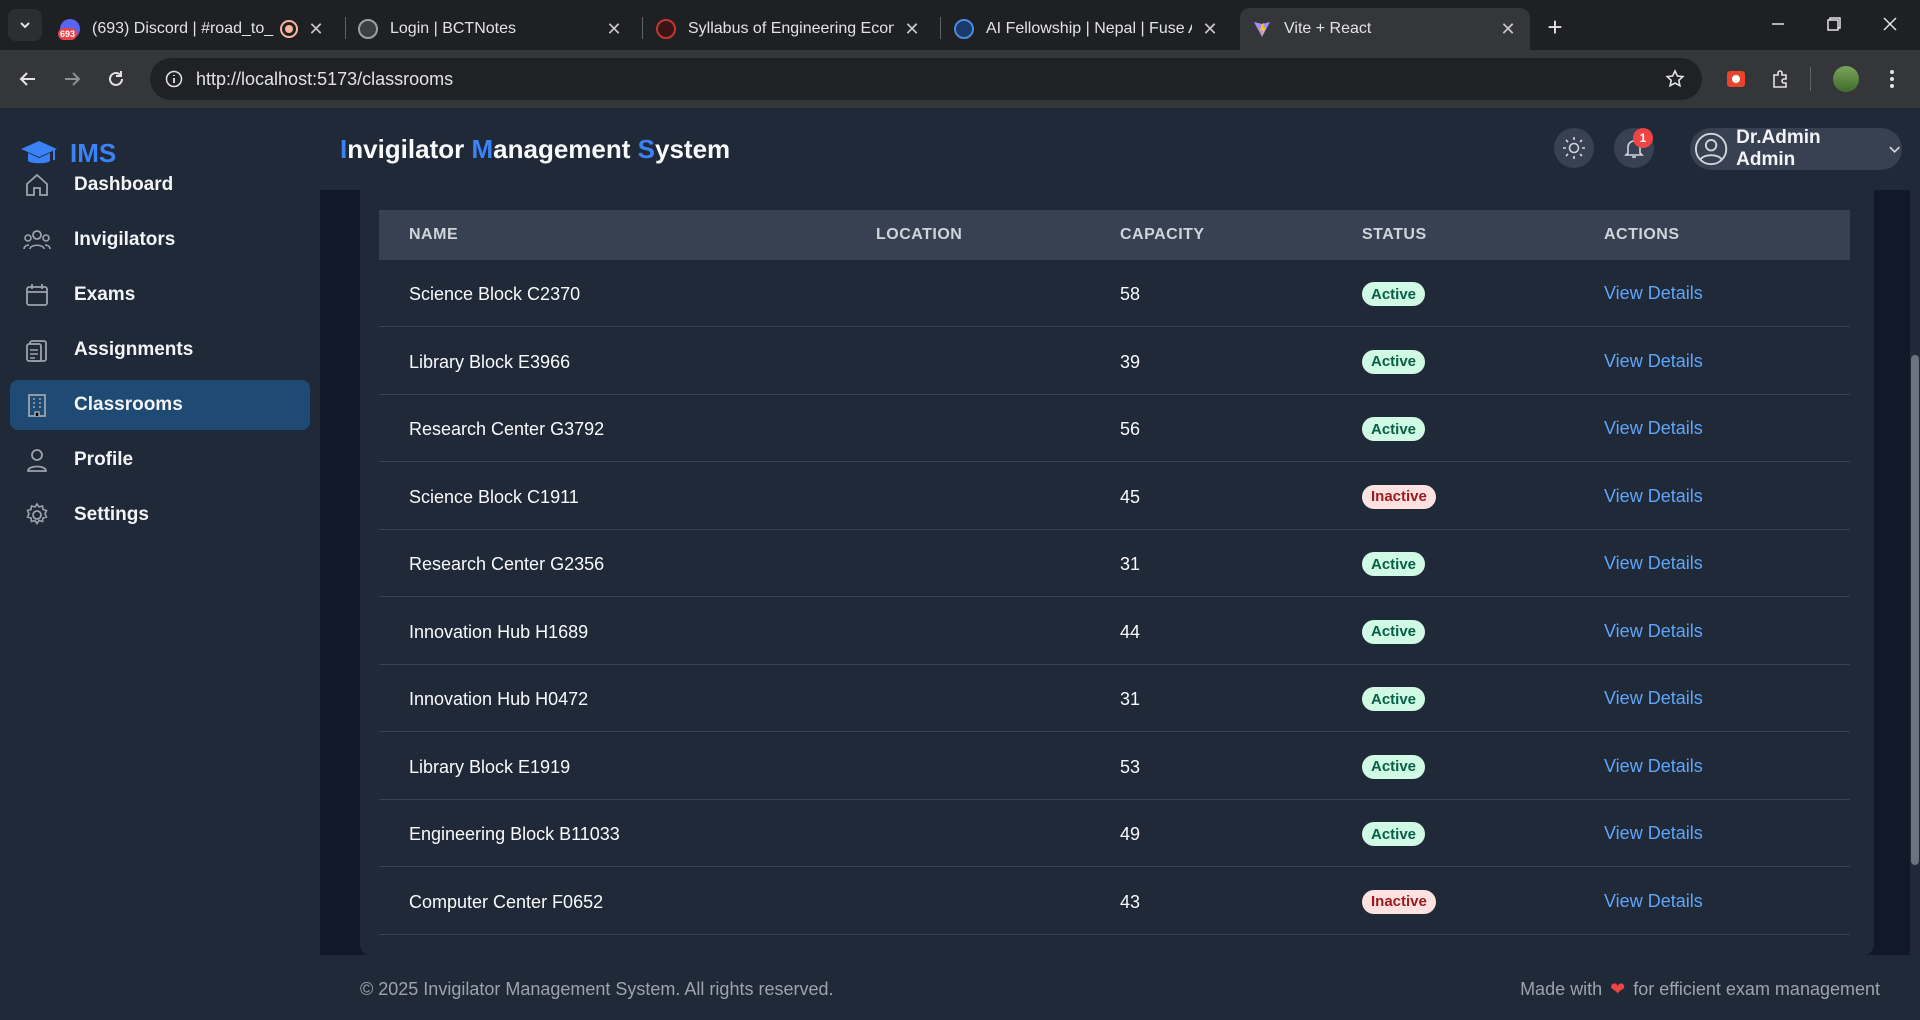 Image resolution: width=1920 pixels, height=1020 pixels. I want to click on forward-button, so click(72, 79).